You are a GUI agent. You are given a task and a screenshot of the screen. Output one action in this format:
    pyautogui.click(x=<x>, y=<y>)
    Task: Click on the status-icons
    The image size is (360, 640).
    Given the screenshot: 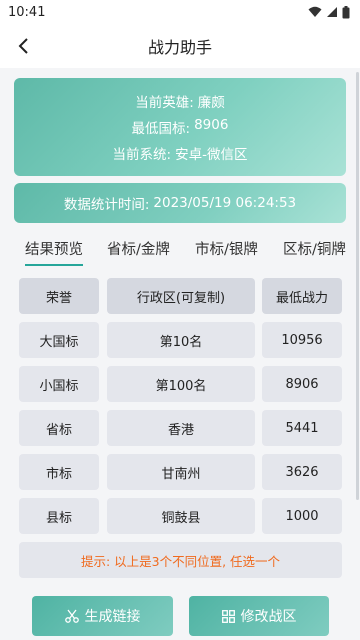 What is the action you would take?
    pyautogui.click(x=329, y=12)
    